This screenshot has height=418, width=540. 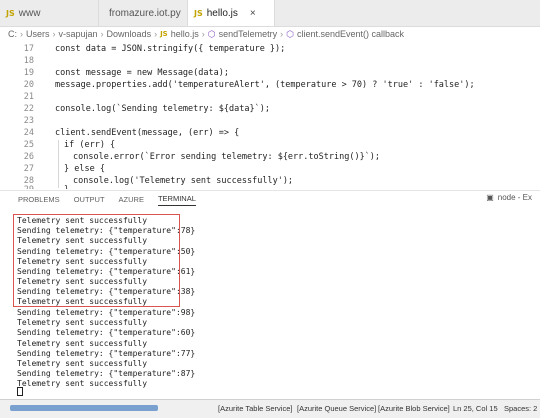 I want to click on tab-output: OUTPUT, so click(x=89, y=199).